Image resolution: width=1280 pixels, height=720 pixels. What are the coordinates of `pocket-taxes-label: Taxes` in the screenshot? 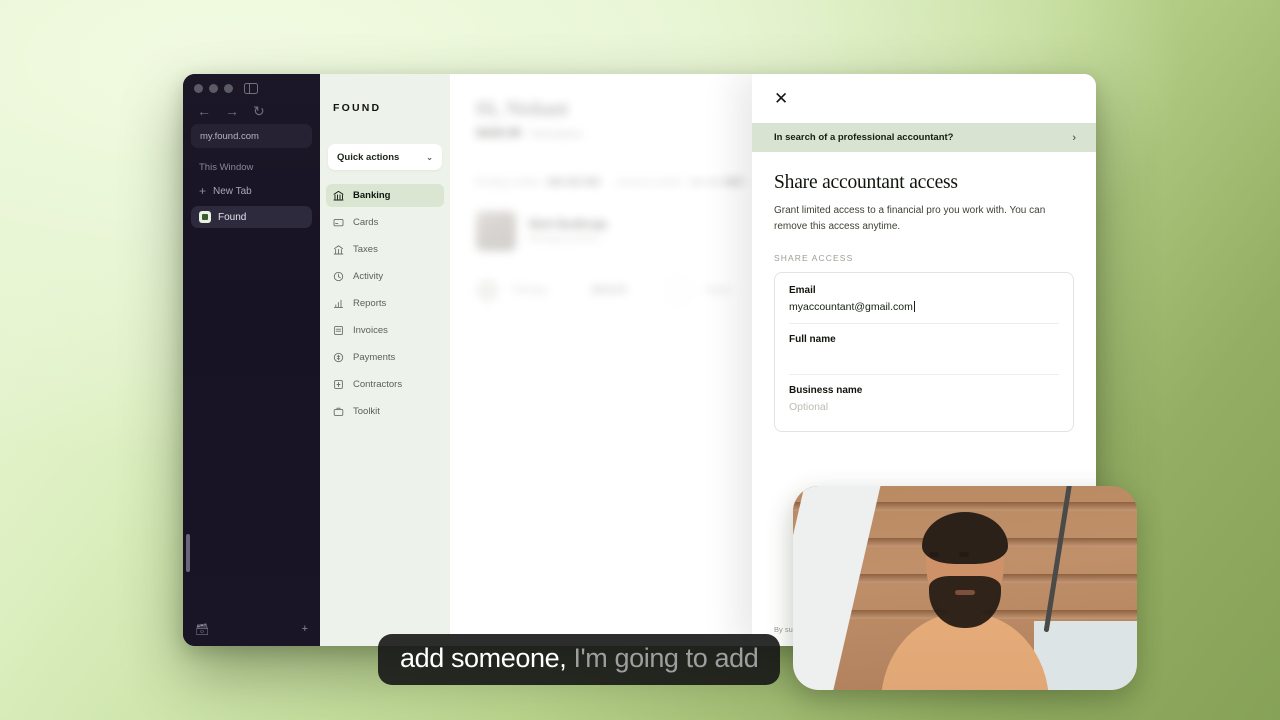 It's located at (717, 290).